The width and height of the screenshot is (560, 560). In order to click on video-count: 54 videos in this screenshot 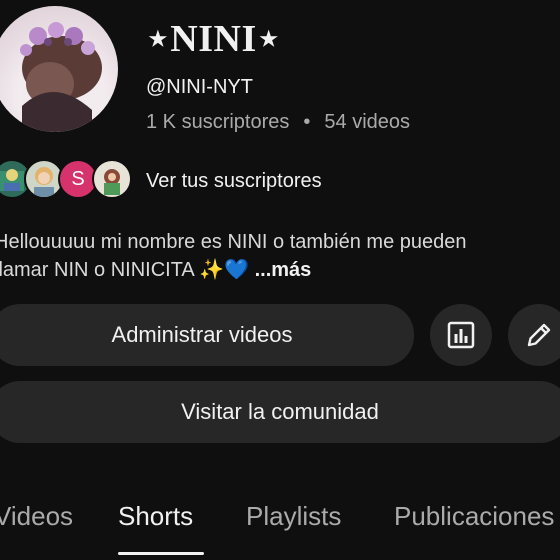, I will do `click(367, 122)`.